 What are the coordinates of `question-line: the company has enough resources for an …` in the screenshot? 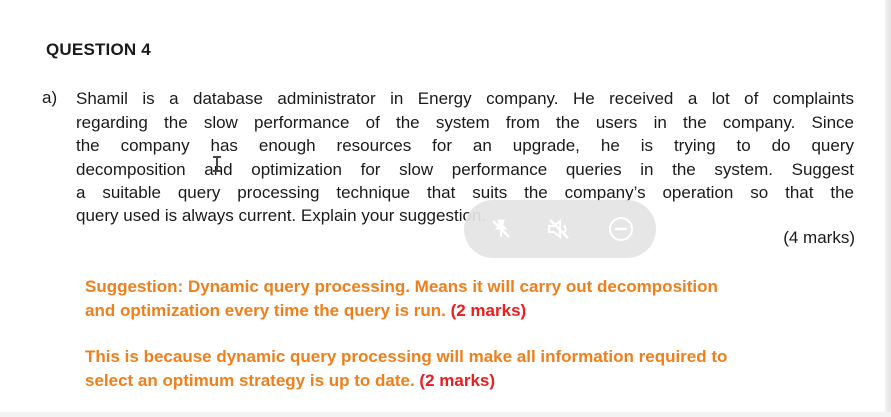 It's located at (465, 145).